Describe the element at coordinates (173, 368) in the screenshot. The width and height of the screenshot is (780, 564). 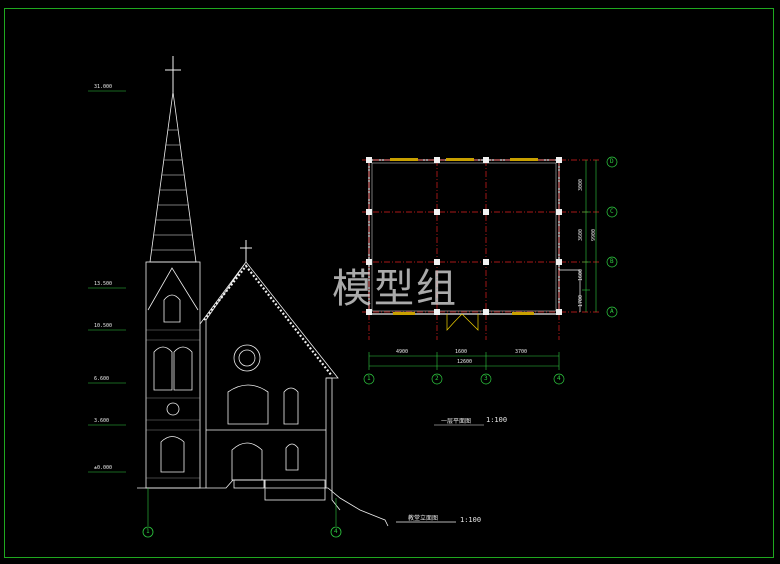
I see `tower-window-pair` at that location.